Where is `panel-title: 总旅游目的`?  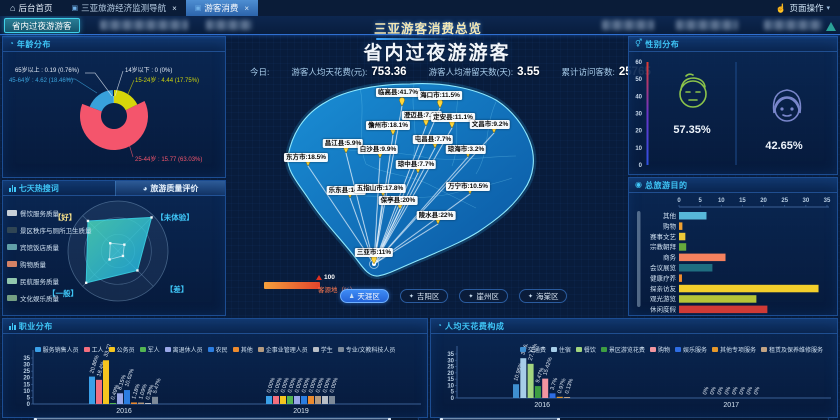
panel-title: 总旅游目的 is located at coordinates (666, 185).